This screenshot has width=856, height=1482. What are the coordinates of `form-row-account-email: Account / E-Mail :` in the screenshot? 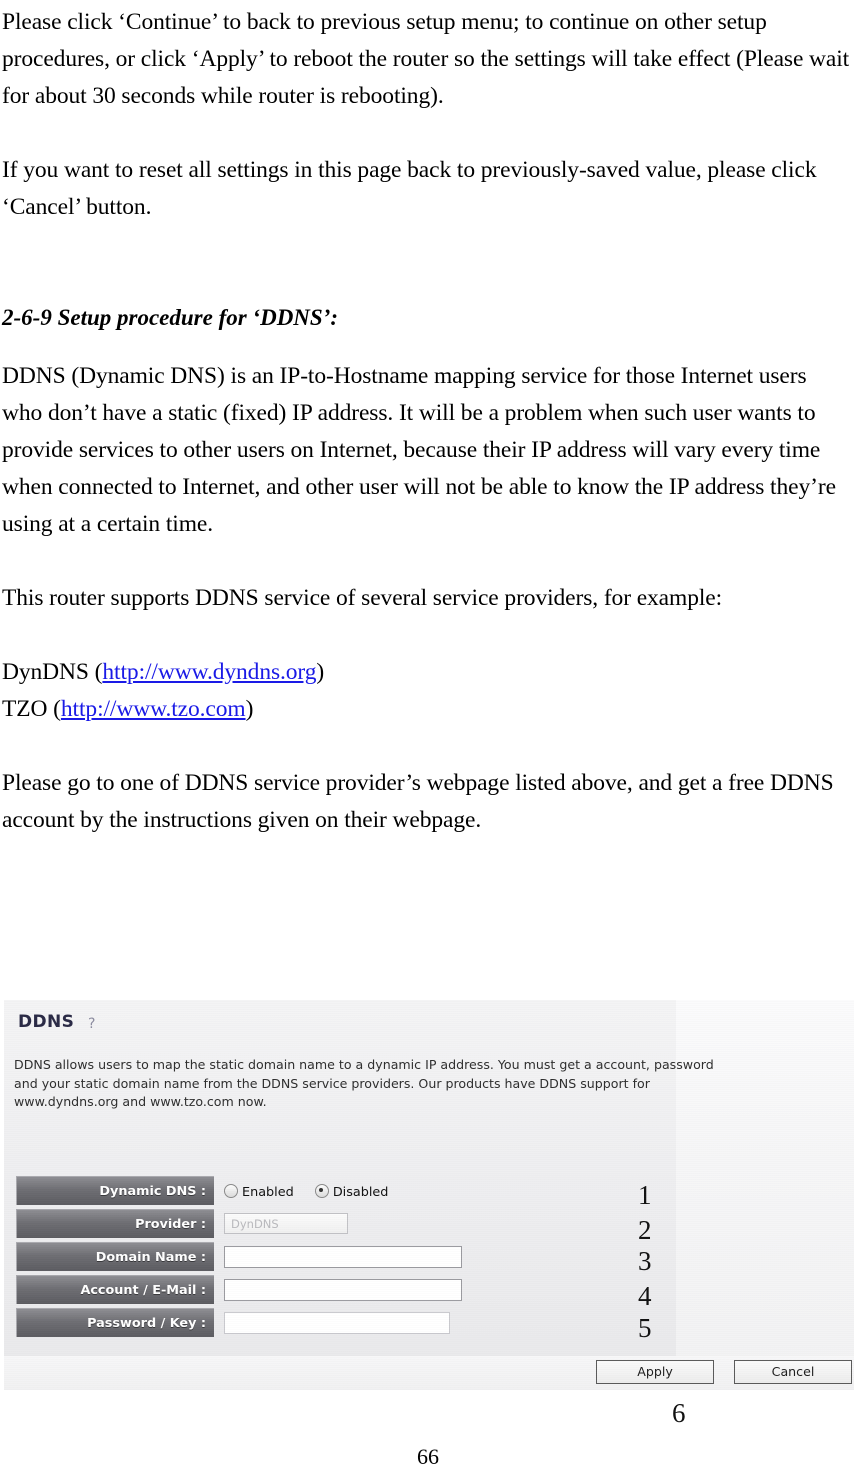 It's located at (340, 1290).